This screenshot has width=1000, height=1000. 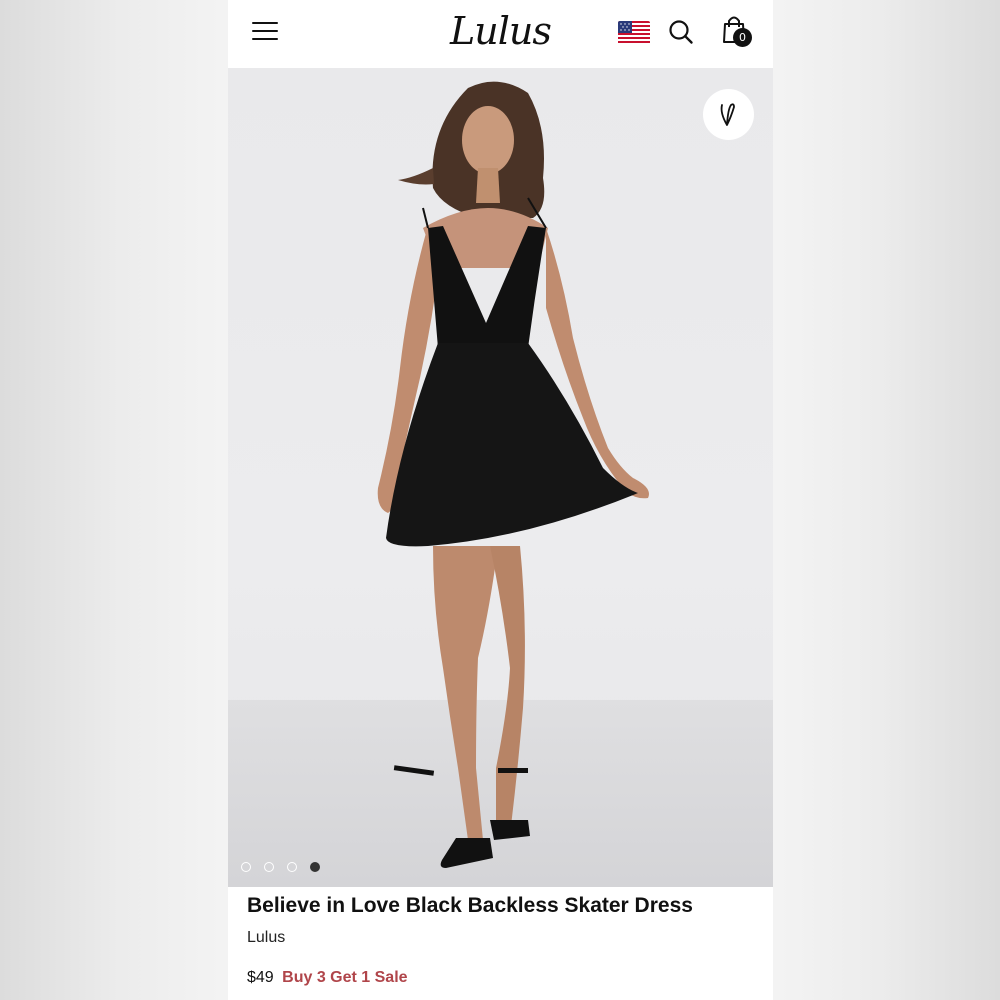 What do you see at coordinates (260, 977) in the screenshot?
I see `product-price: $49` at bounding box center [260, 977].